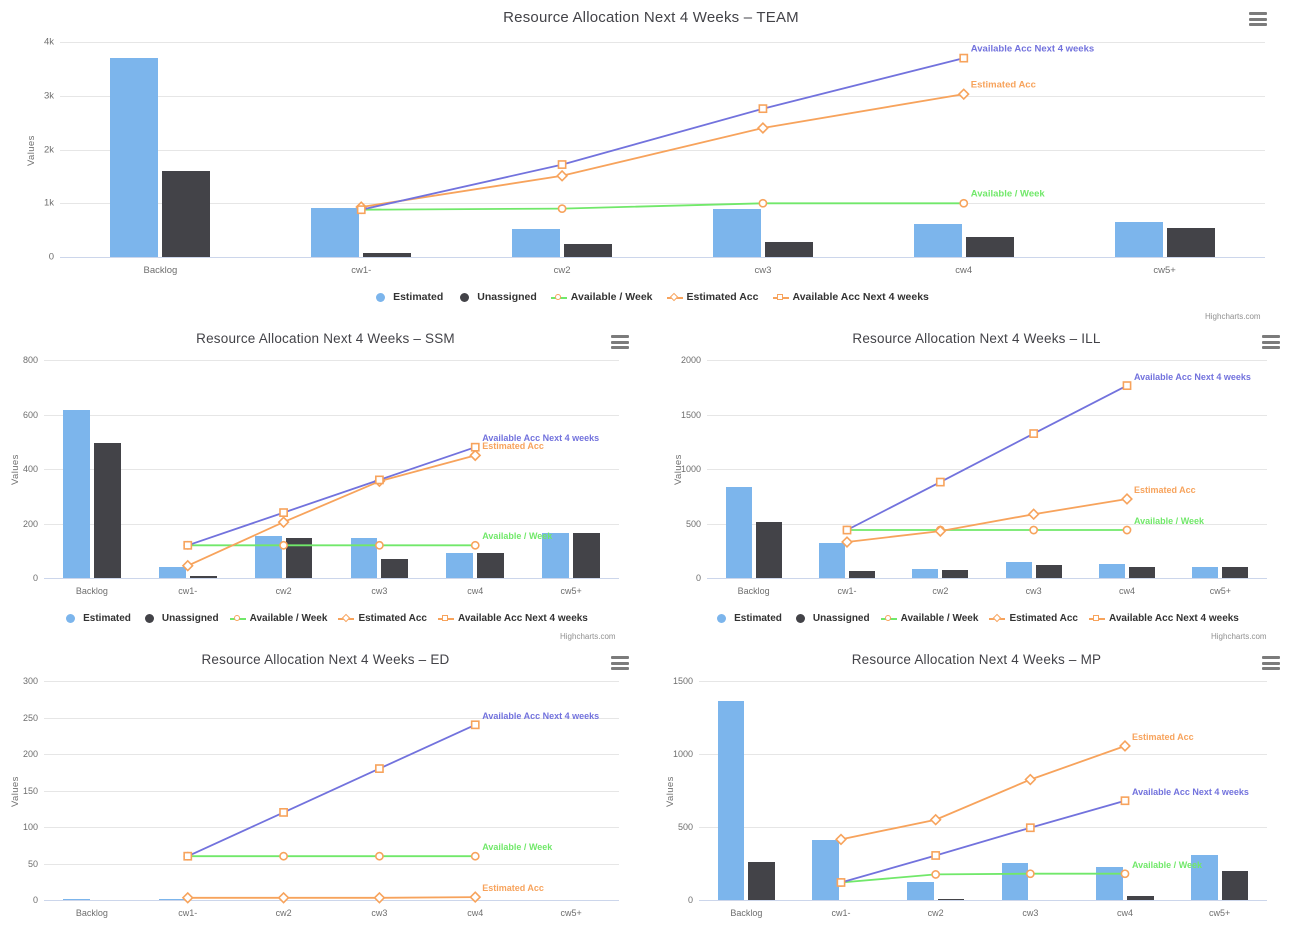 Image resolution: width=1302 pixels, height=930 pixels. I want to click on line-available-acc-next-4-weeks, so click(663, 134).